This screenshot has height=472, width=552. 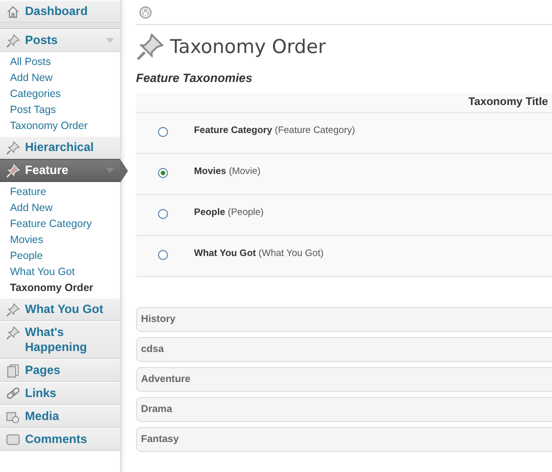 I want to click on taxonomy-title: Feature Category (Feature Category), so click(x=275, y=130).